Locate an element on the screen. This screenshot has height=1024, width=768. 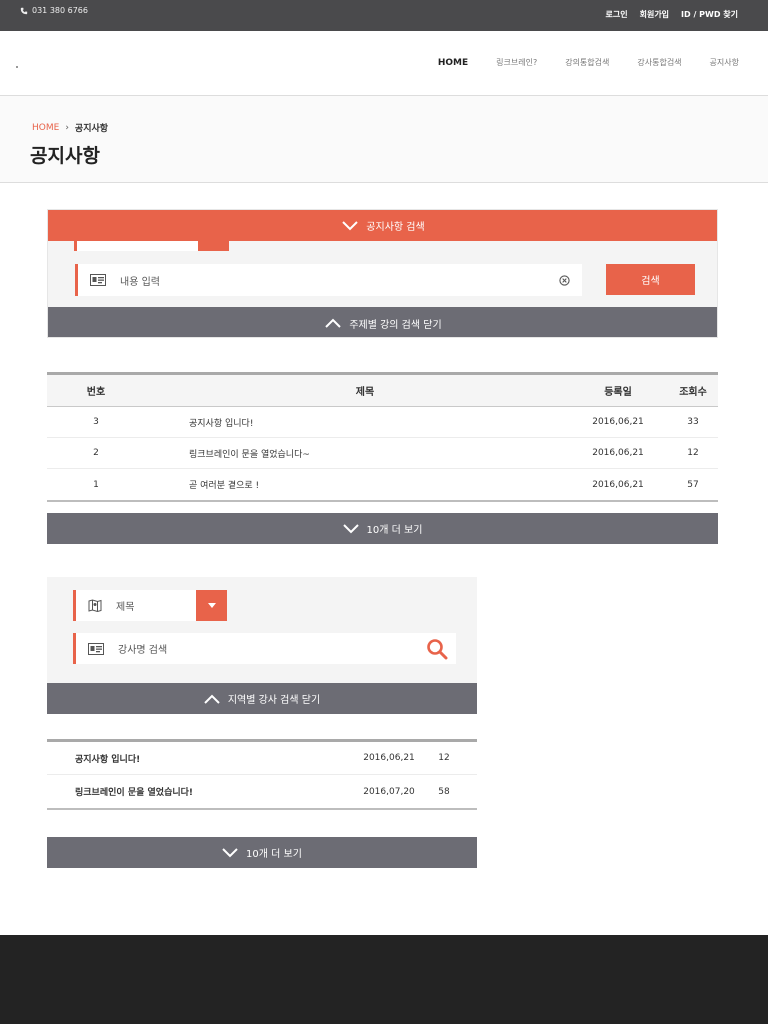
row-views: 57 is located at coordinates (693, 484).